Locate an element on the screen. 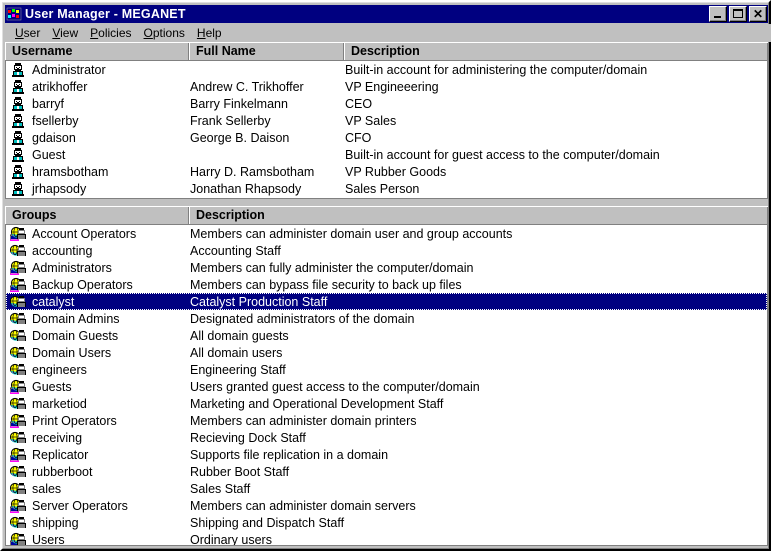  group-name: shipping is located at coordinates (55, 522).